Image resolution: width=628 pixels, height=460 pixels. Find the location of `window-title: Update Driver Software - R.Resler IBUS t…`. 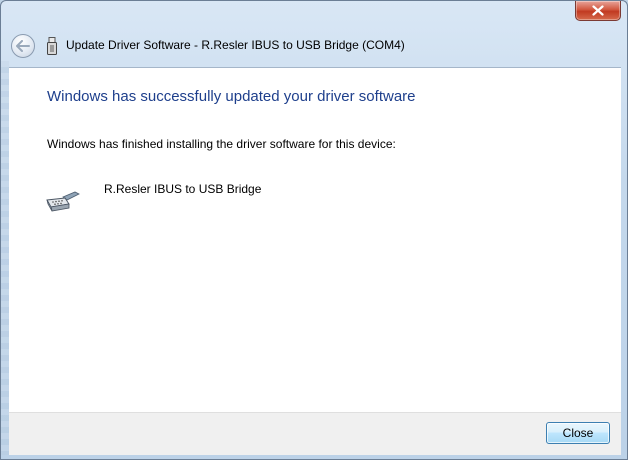

window-title: Update Driver Software - R.Resler IBUS t… is located at coordinates (235, 45).